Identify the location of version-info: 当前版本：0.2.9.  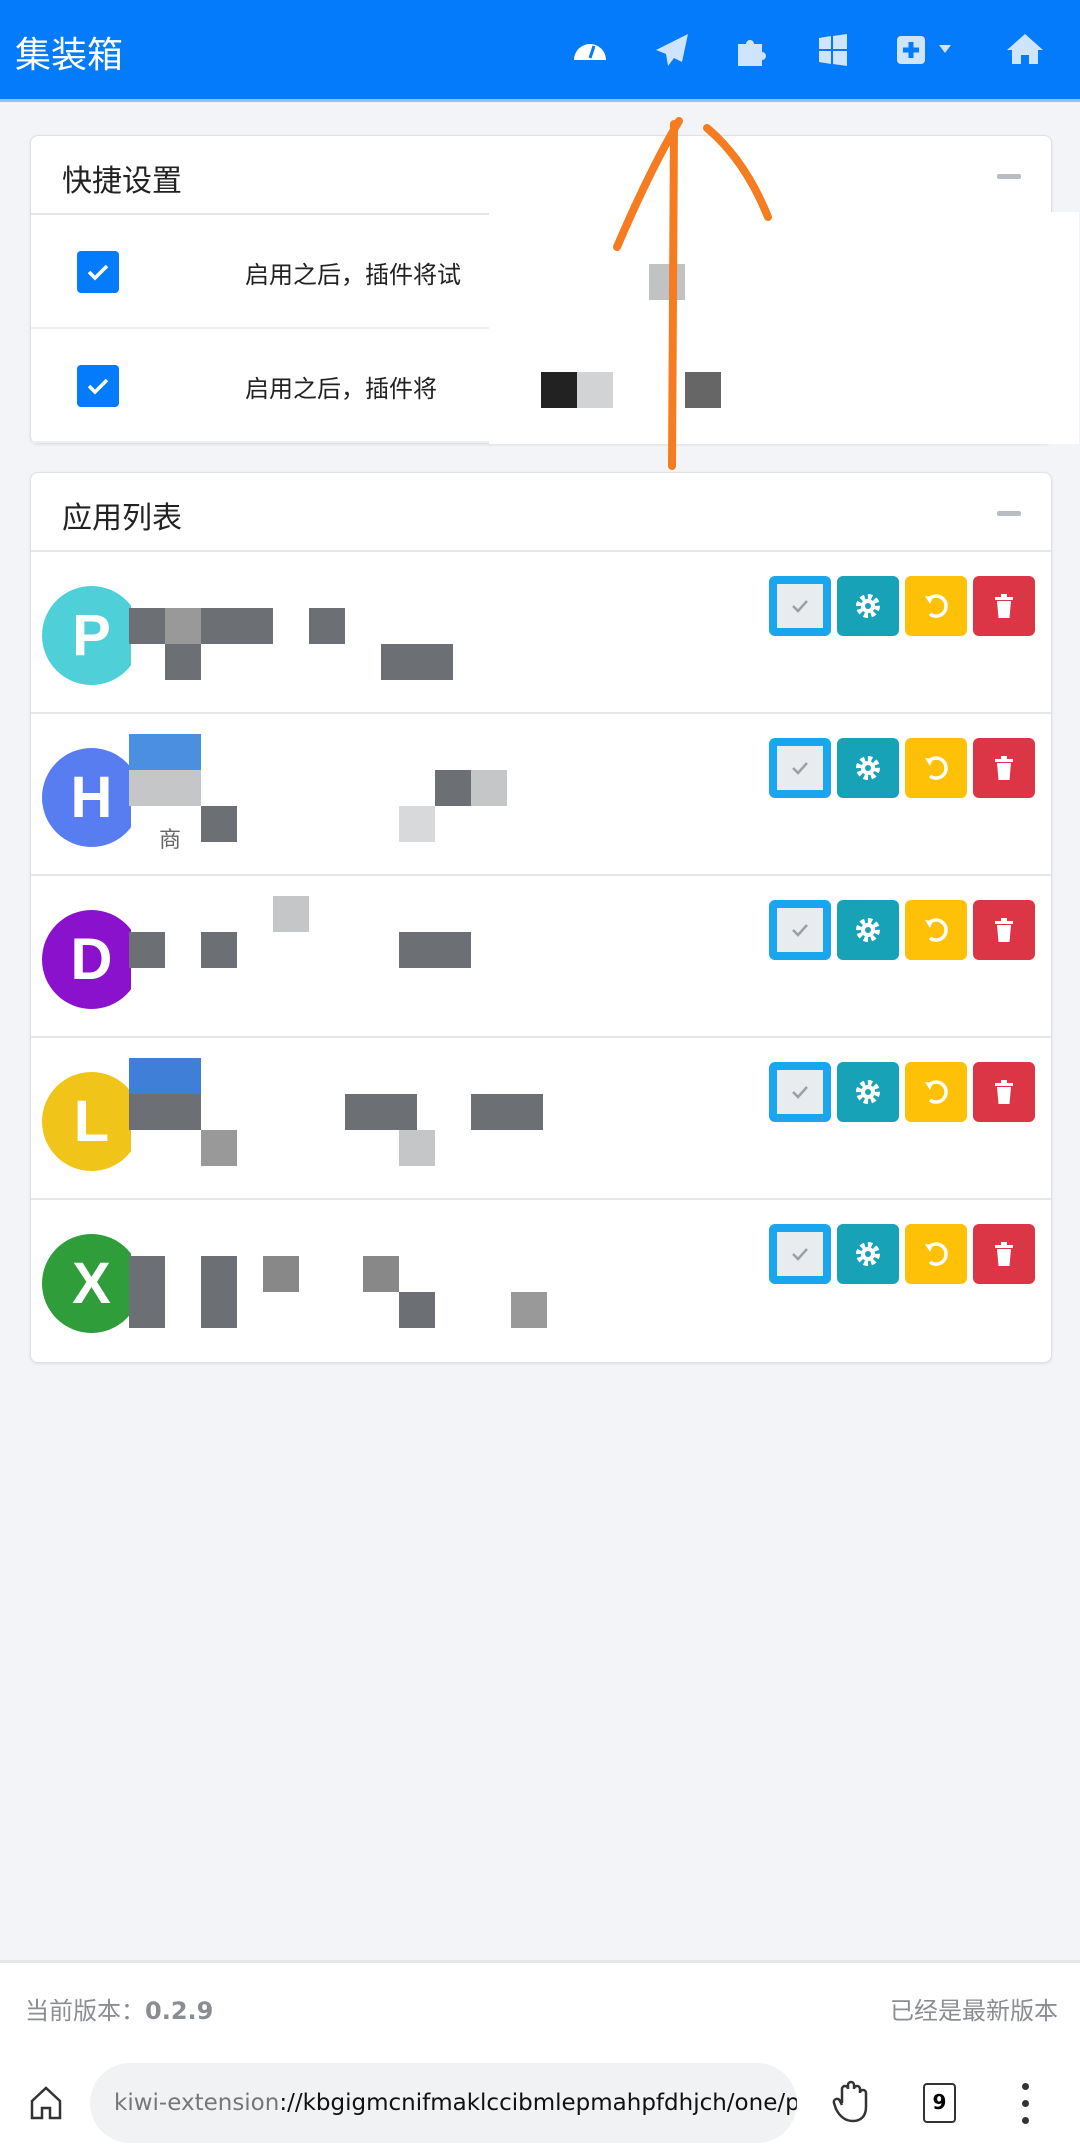
(119, 2008).